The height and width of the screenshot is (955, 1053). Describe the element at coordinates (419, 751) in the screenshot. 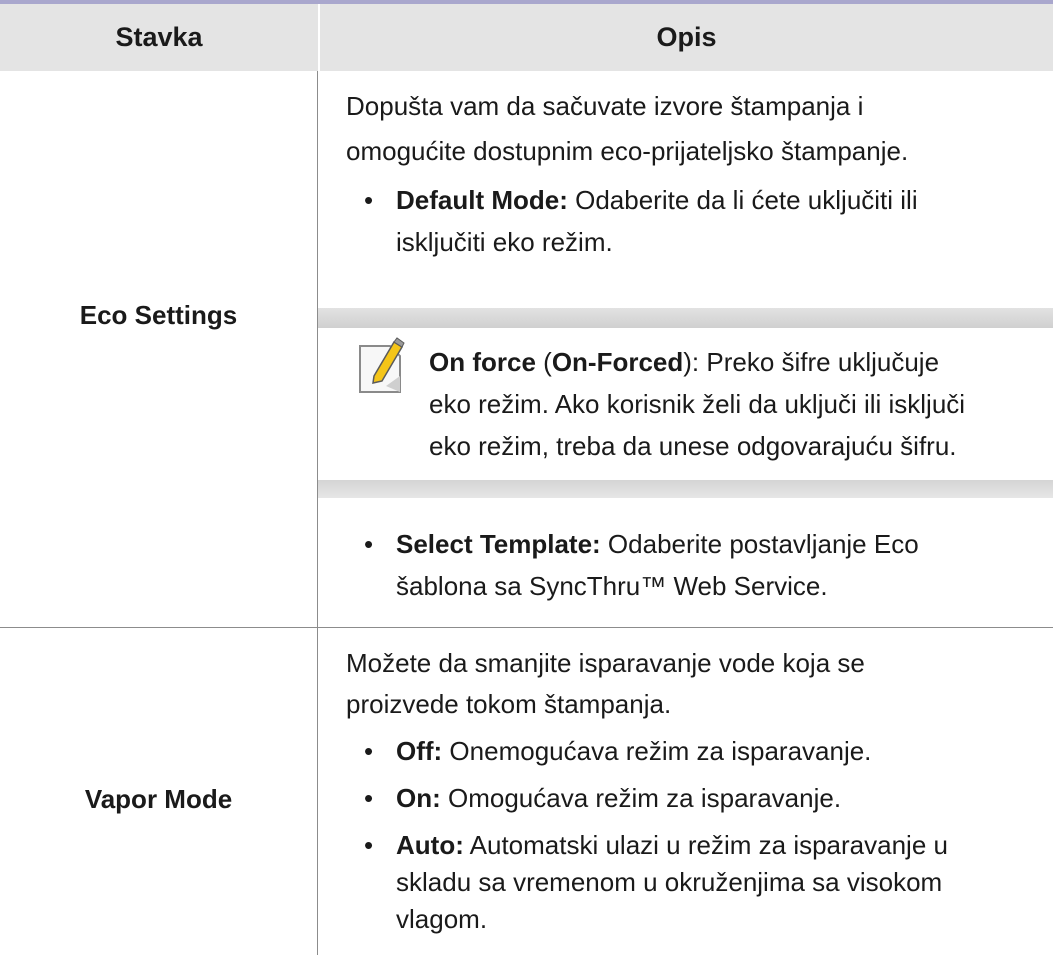

I see `vapor-off-term: Off:` at that location.